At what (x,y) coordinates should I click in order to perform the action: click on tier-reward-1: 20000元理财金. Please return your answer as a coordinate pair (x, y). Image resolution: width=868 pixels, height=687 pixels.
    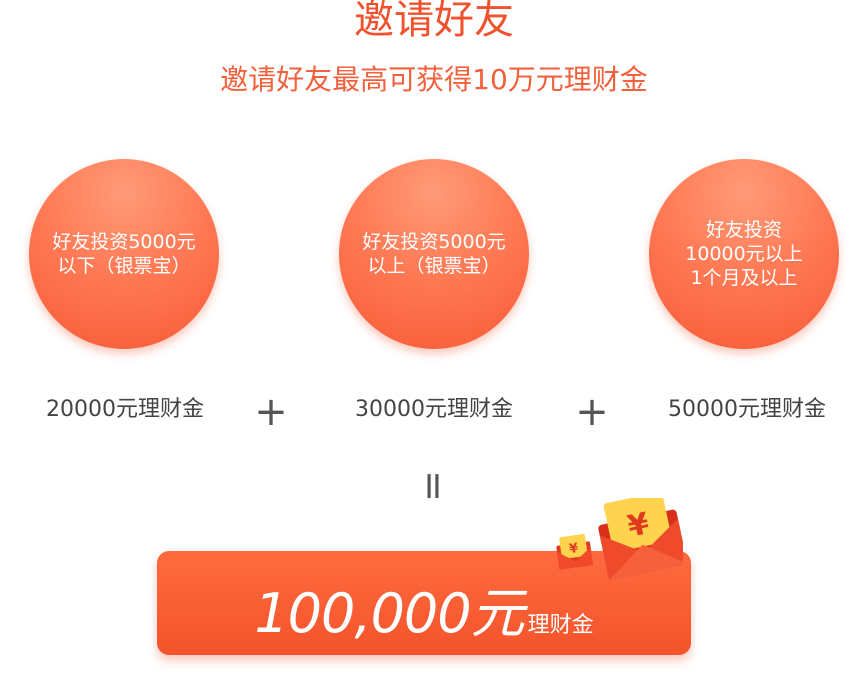
    Looking at the image, I should click on (125, 409).